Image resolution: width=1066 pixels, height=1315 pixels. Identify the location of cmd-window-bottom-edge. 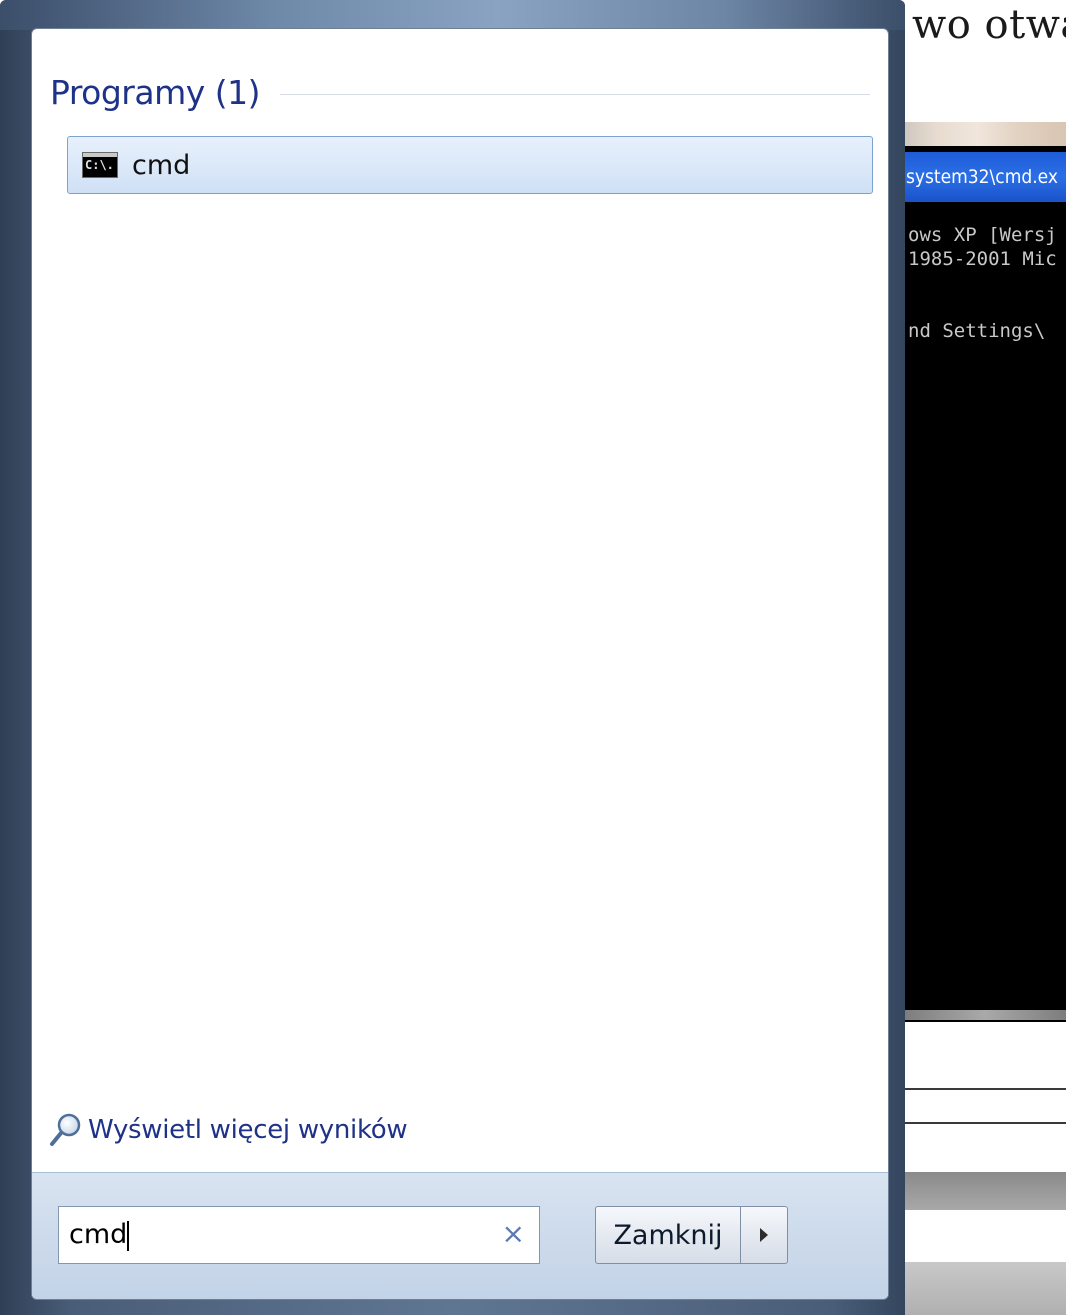
(985, 1015).